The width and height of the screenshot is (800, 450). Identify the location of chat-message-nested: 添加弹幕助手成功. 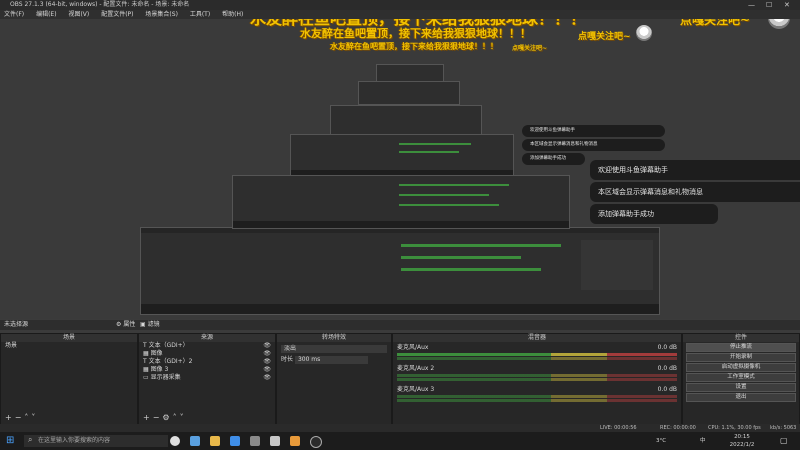
(553, 159).